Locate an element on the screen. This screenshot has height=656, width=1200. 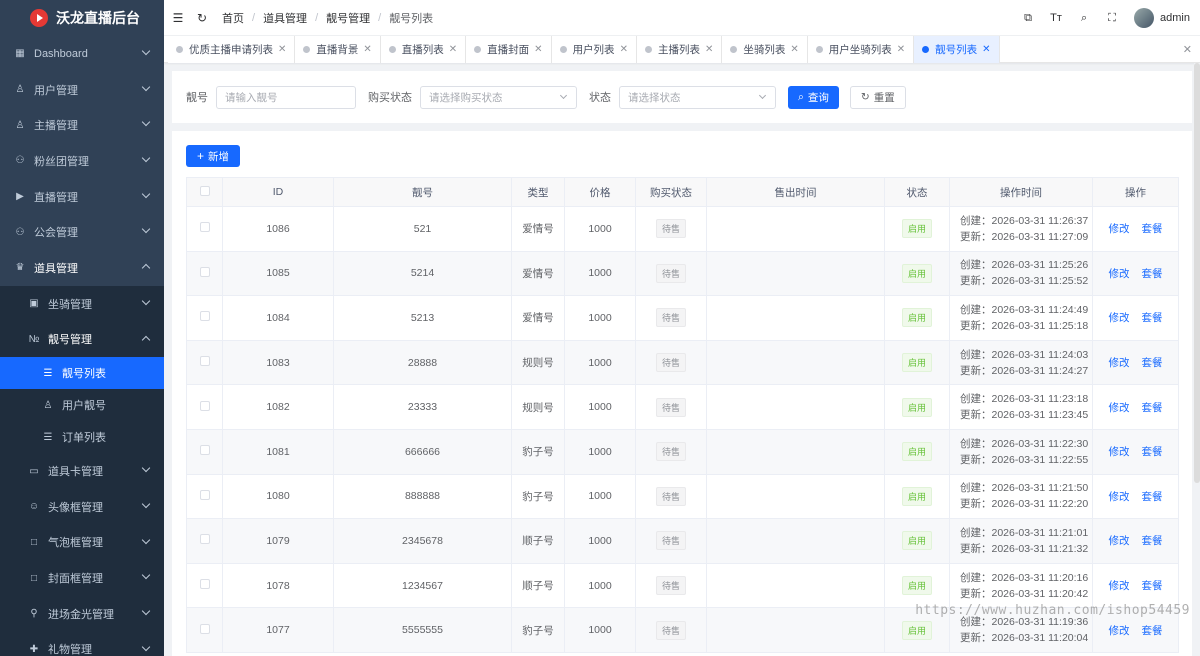
tag-live-backgrounds: 直播背景 ✕ is located at coordinates (338, 49).